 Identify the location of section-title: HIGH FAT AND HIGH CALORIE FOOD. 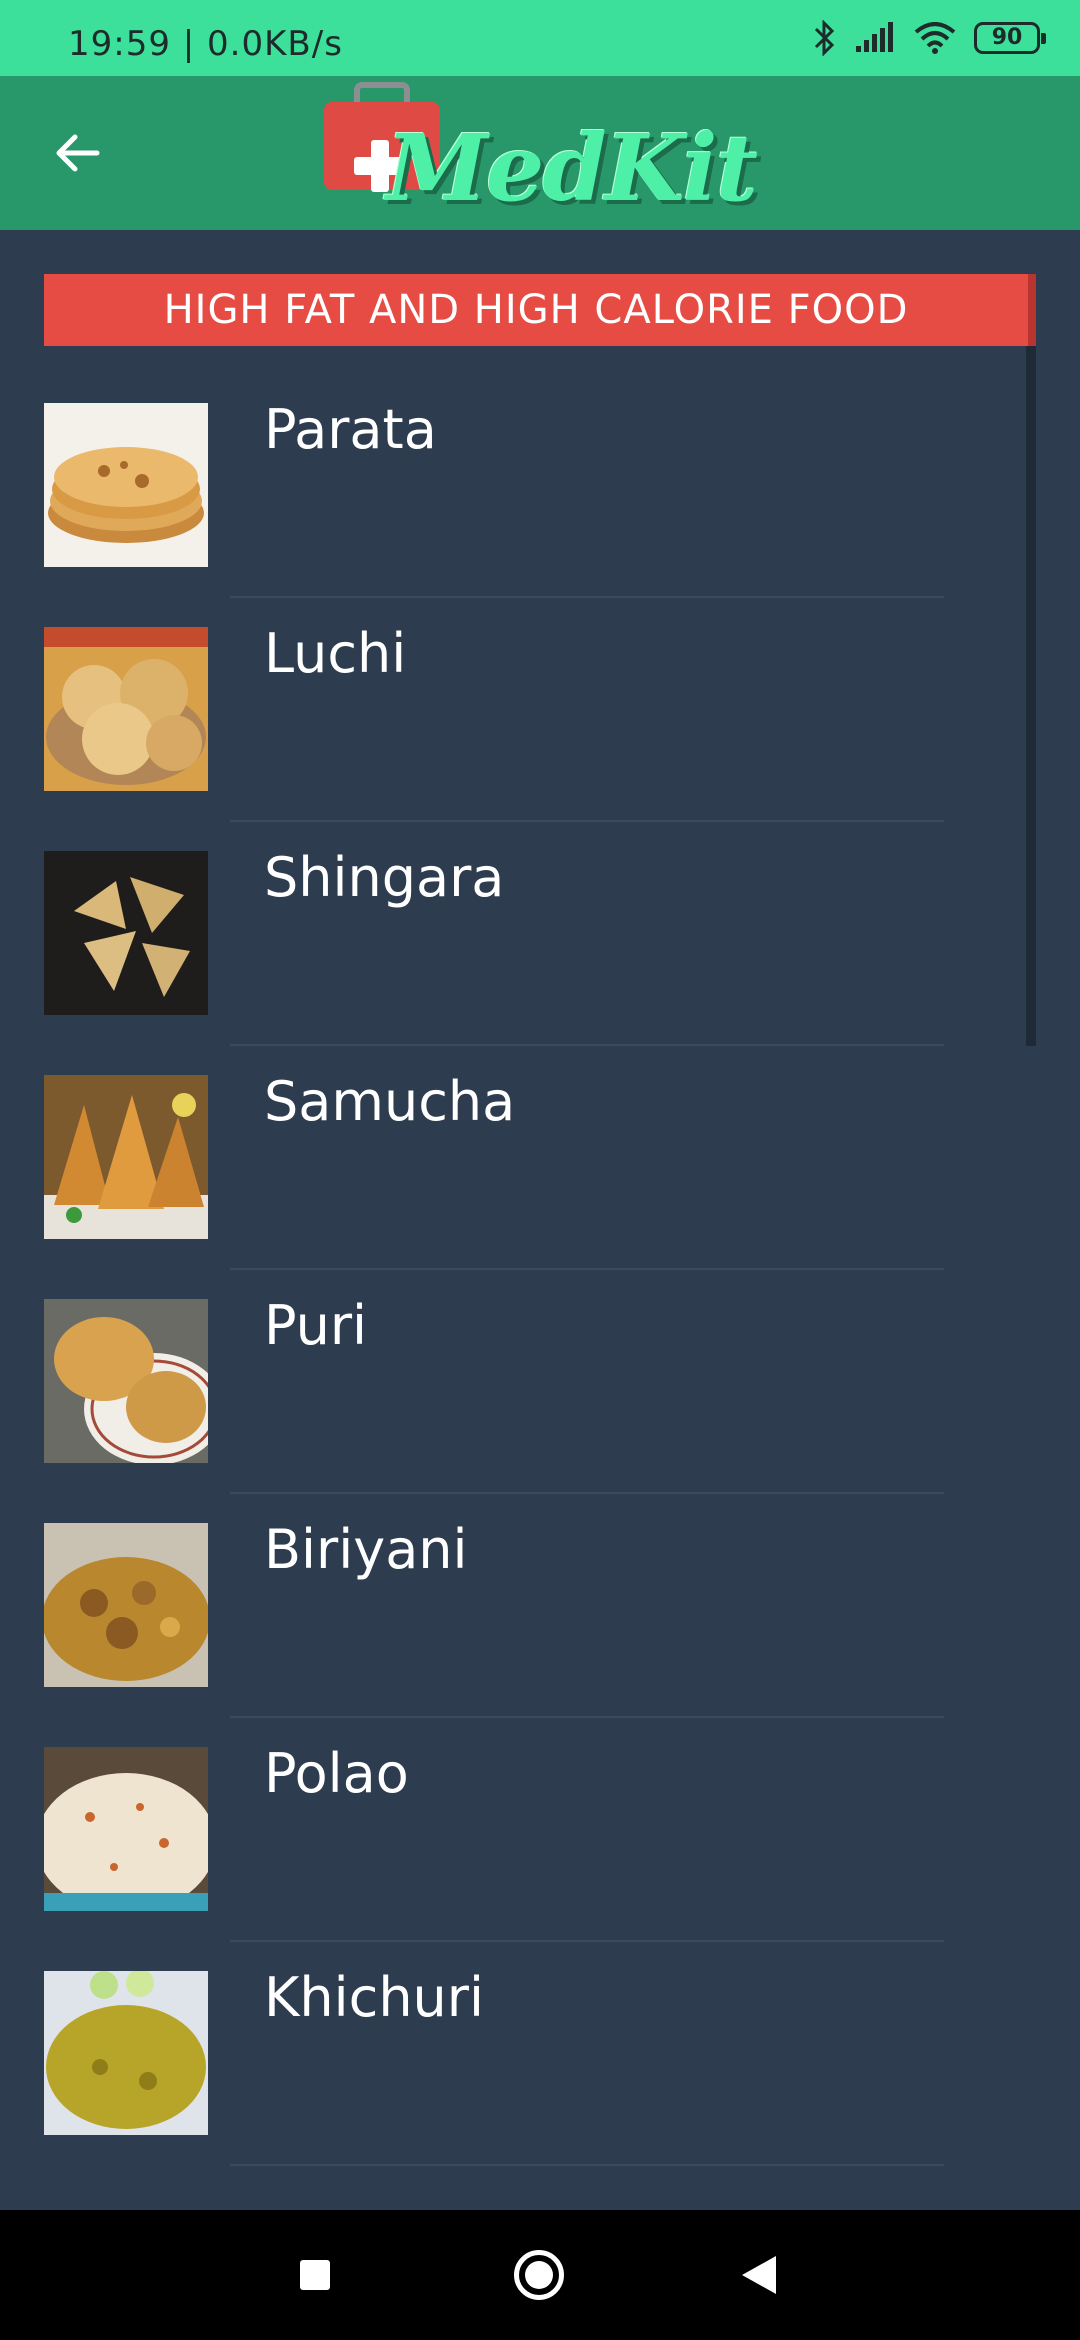
(540, 310).